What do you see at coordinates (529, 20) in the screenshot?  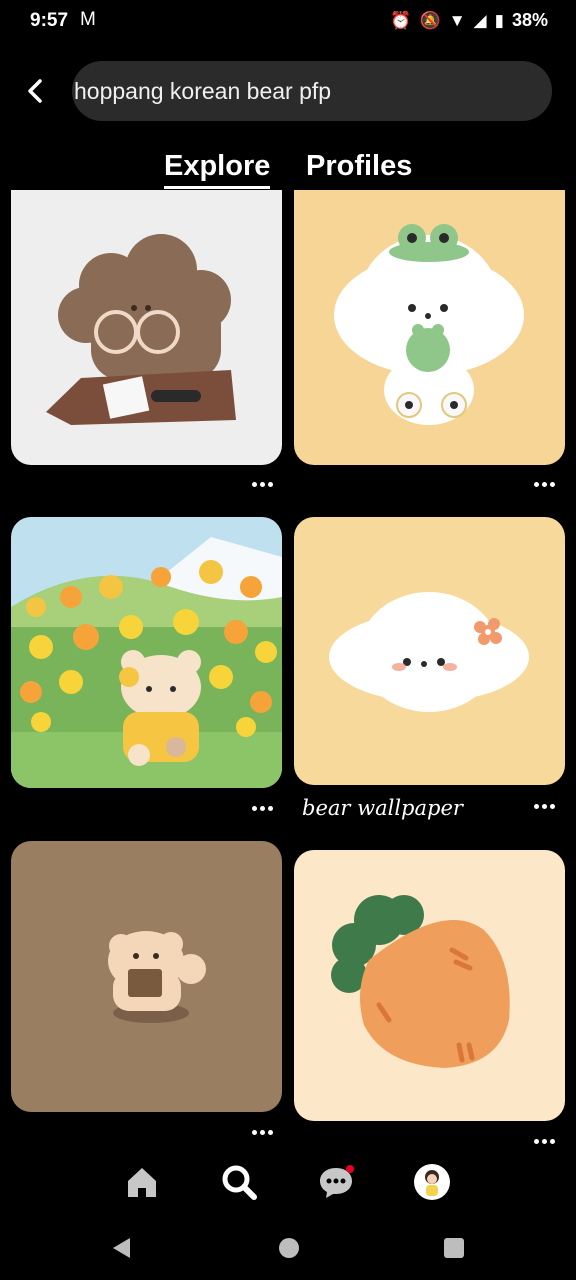 I see `battery-percent: 38%` at bounding box center [529, 20].